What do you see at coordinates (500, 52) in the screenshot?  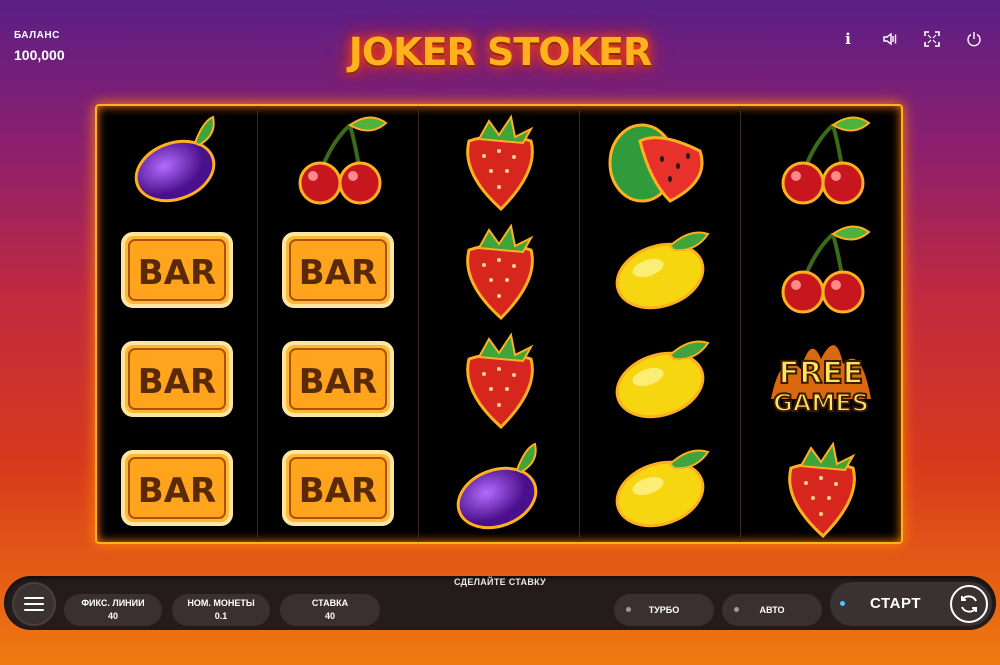 I see `game-logo: JOKER STOKER` at bounding box center [500, 52].